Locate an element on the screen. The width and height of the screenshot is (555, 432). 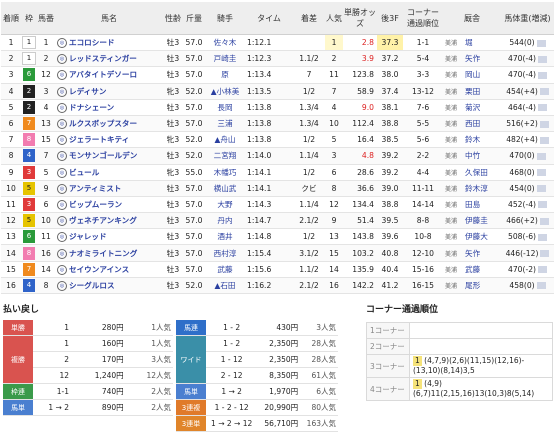
horse-name-cell: ◎ エコロシード is located at coordinates (109, 43).